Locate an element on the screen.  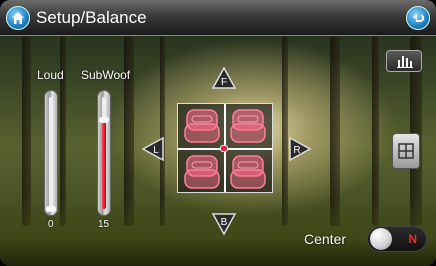
seat-rear-left-icon is located at coordinates (202, 172).